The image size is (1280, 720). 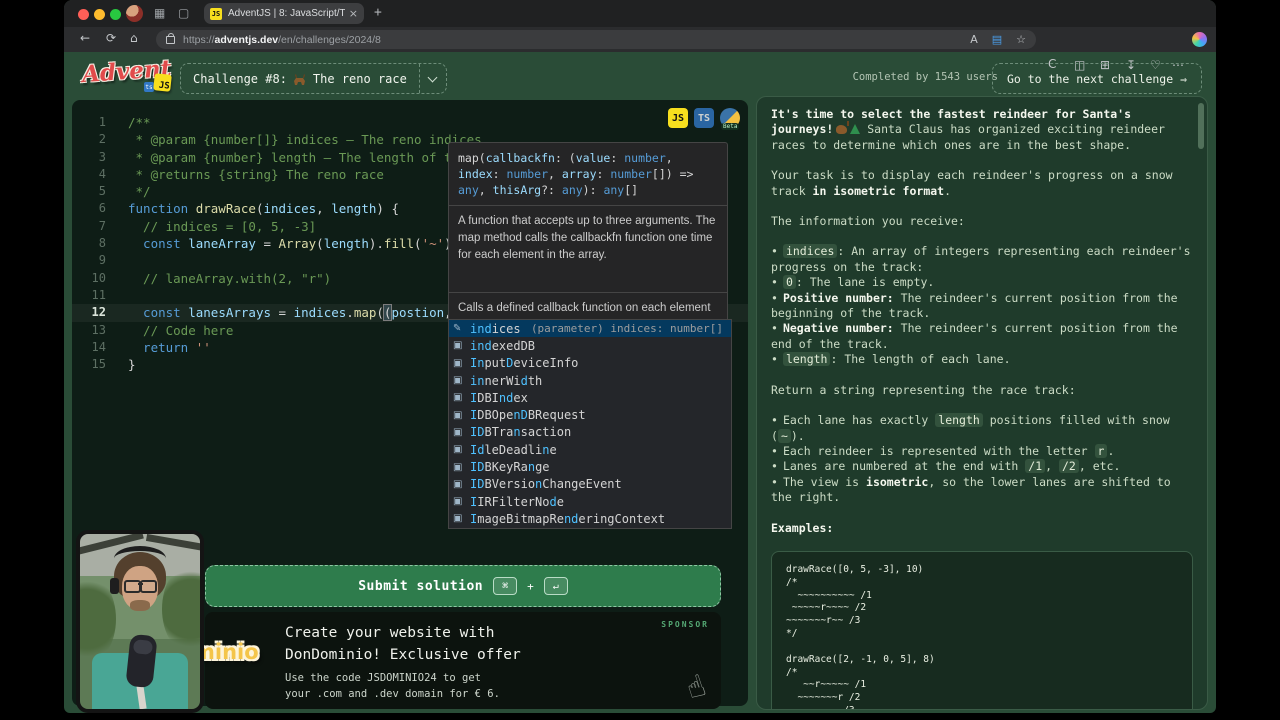 What do you see at coordinates (1096, 78) in the screenshot?
I see `next-challenge-button: Go to the next challenge ⇒` at bounding box center [1096, 78].